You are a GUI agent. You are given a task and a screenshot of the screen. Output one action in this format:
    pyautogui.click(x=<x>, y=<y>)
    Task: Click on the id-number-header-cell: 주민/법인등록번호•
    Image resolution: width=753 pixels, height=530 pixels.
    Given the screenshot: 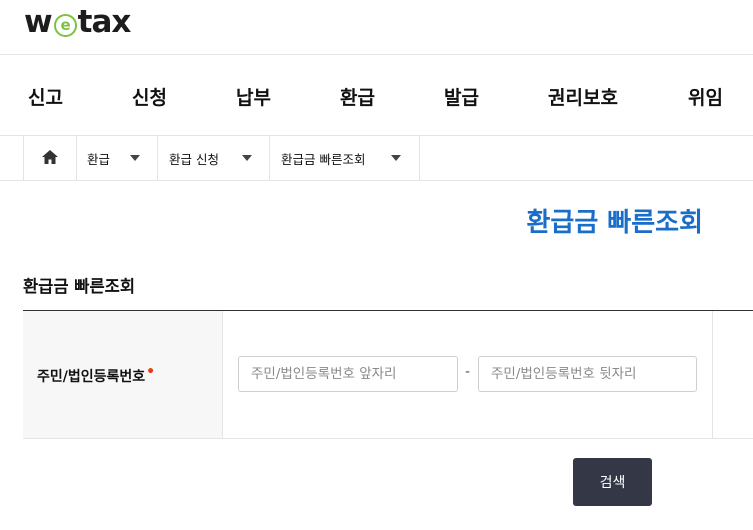 What is the action you would take?
    pyautogui.click(x=123, y=374)
    